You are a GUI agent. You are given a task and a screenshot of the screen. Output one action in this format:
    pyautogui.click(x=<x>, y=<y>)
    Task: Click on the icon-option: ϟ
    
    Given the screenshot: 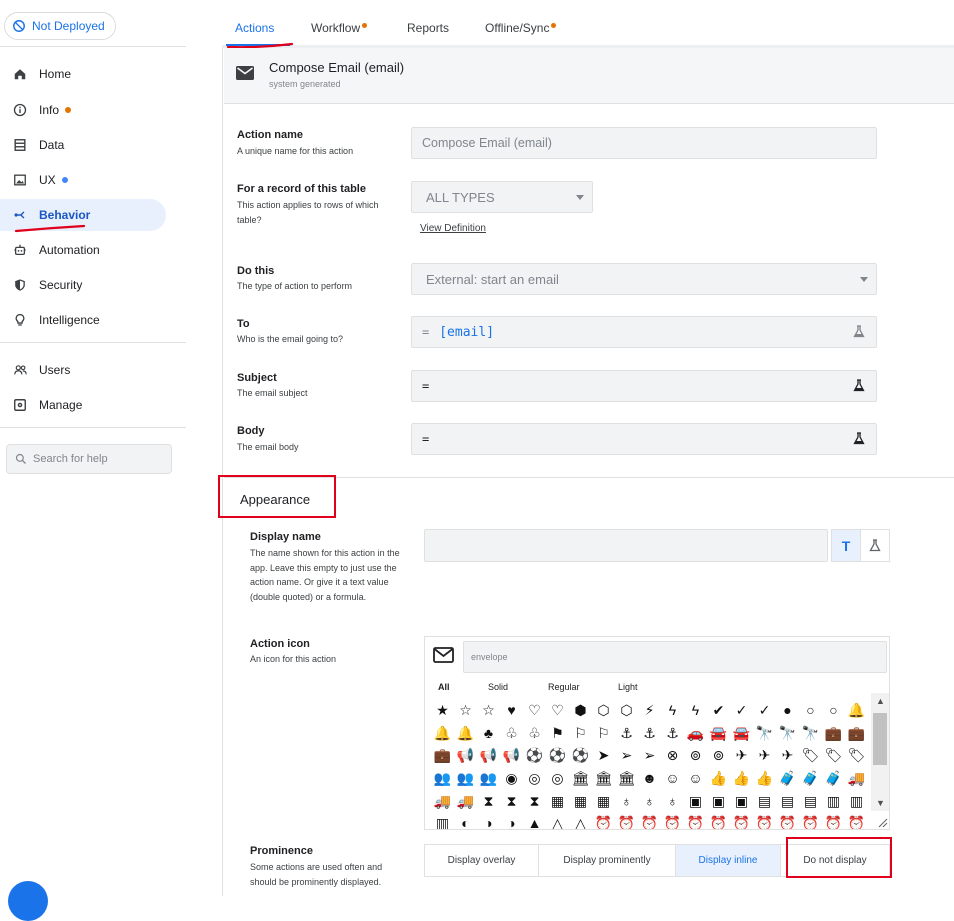 What is the action you would take?
    pyautogui.click(x=695, y=710)
    